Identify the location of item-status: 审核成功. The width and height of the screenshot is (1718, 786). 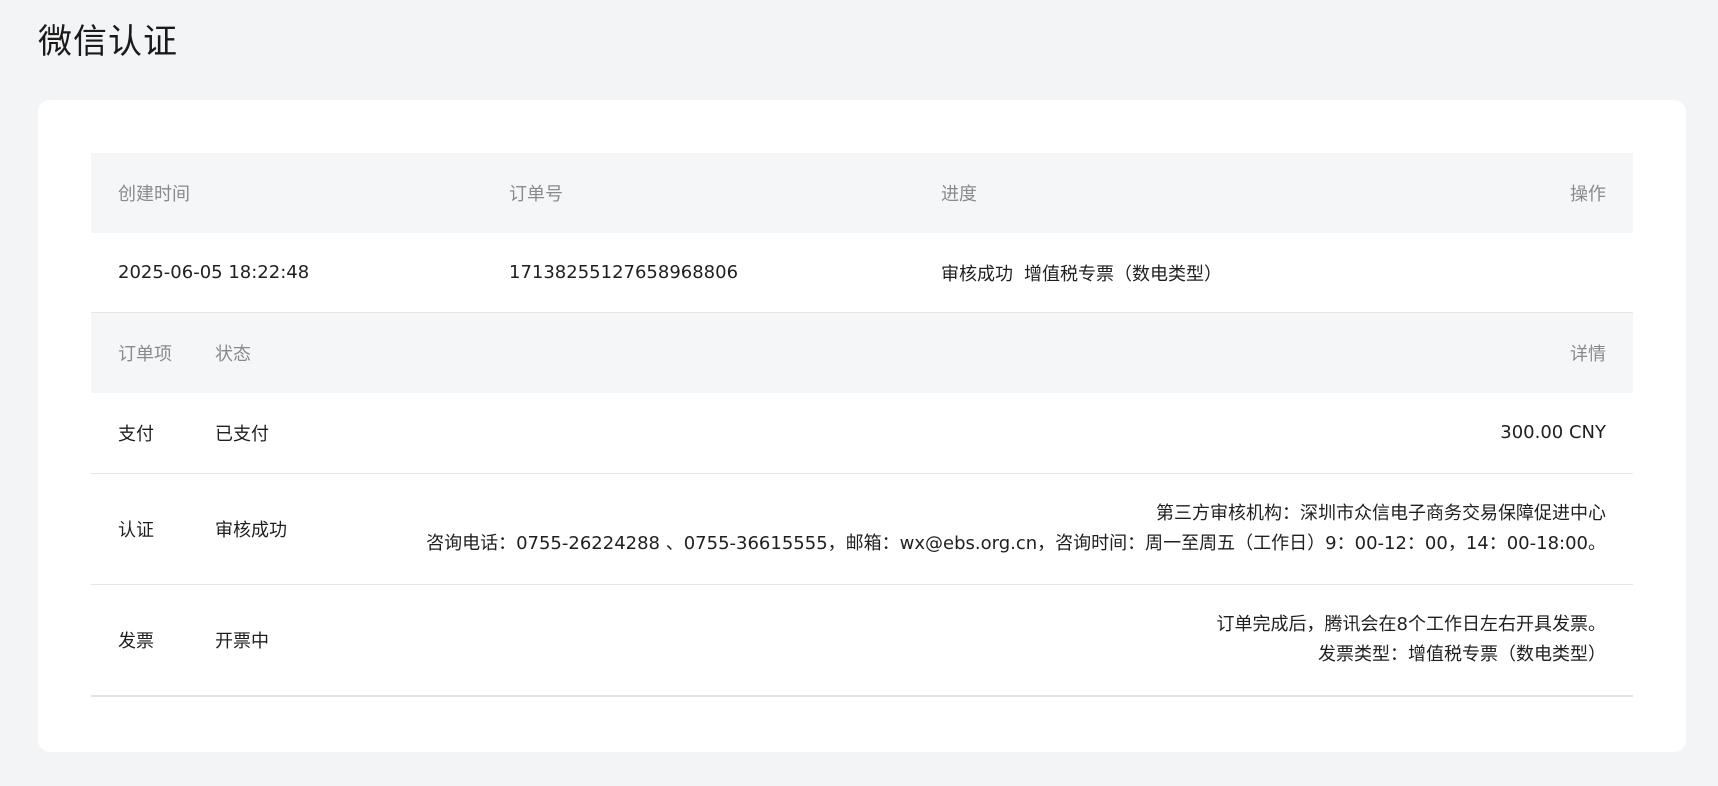
(251, 530).